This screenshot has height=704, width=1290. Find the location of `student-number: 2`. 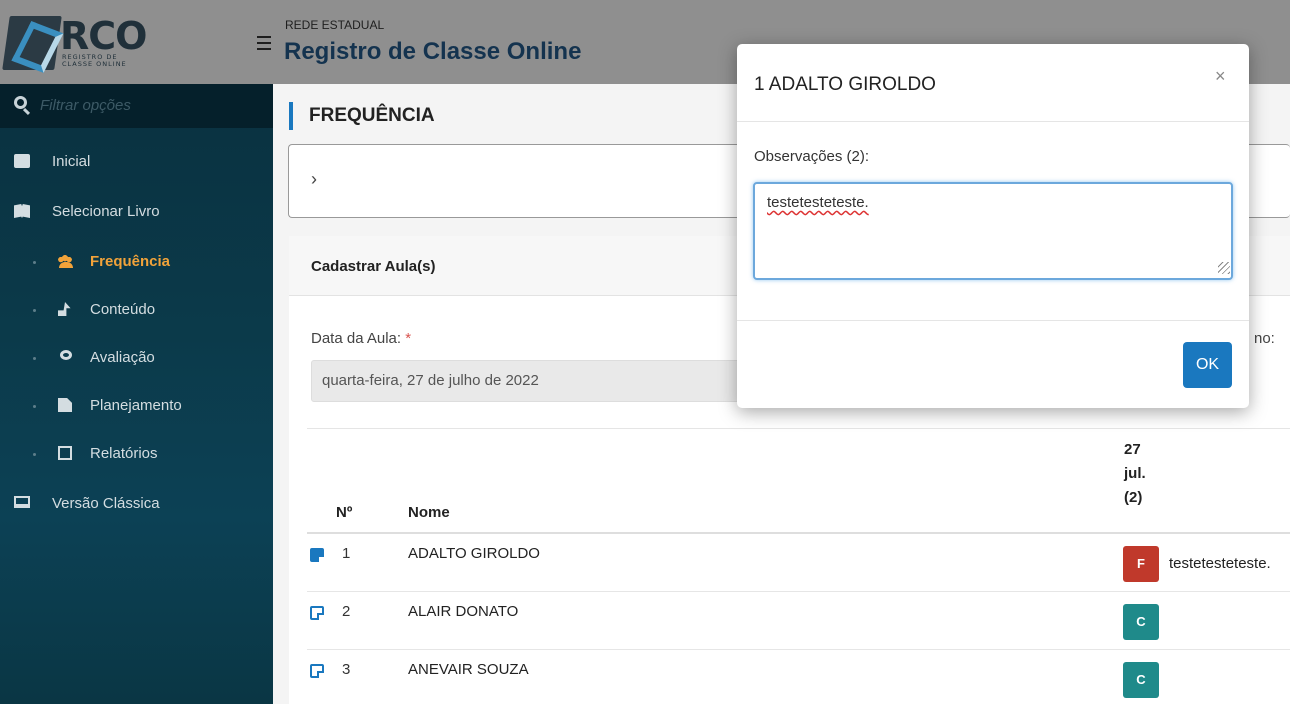

student-number: 2 is located at coordinates (346, 611).